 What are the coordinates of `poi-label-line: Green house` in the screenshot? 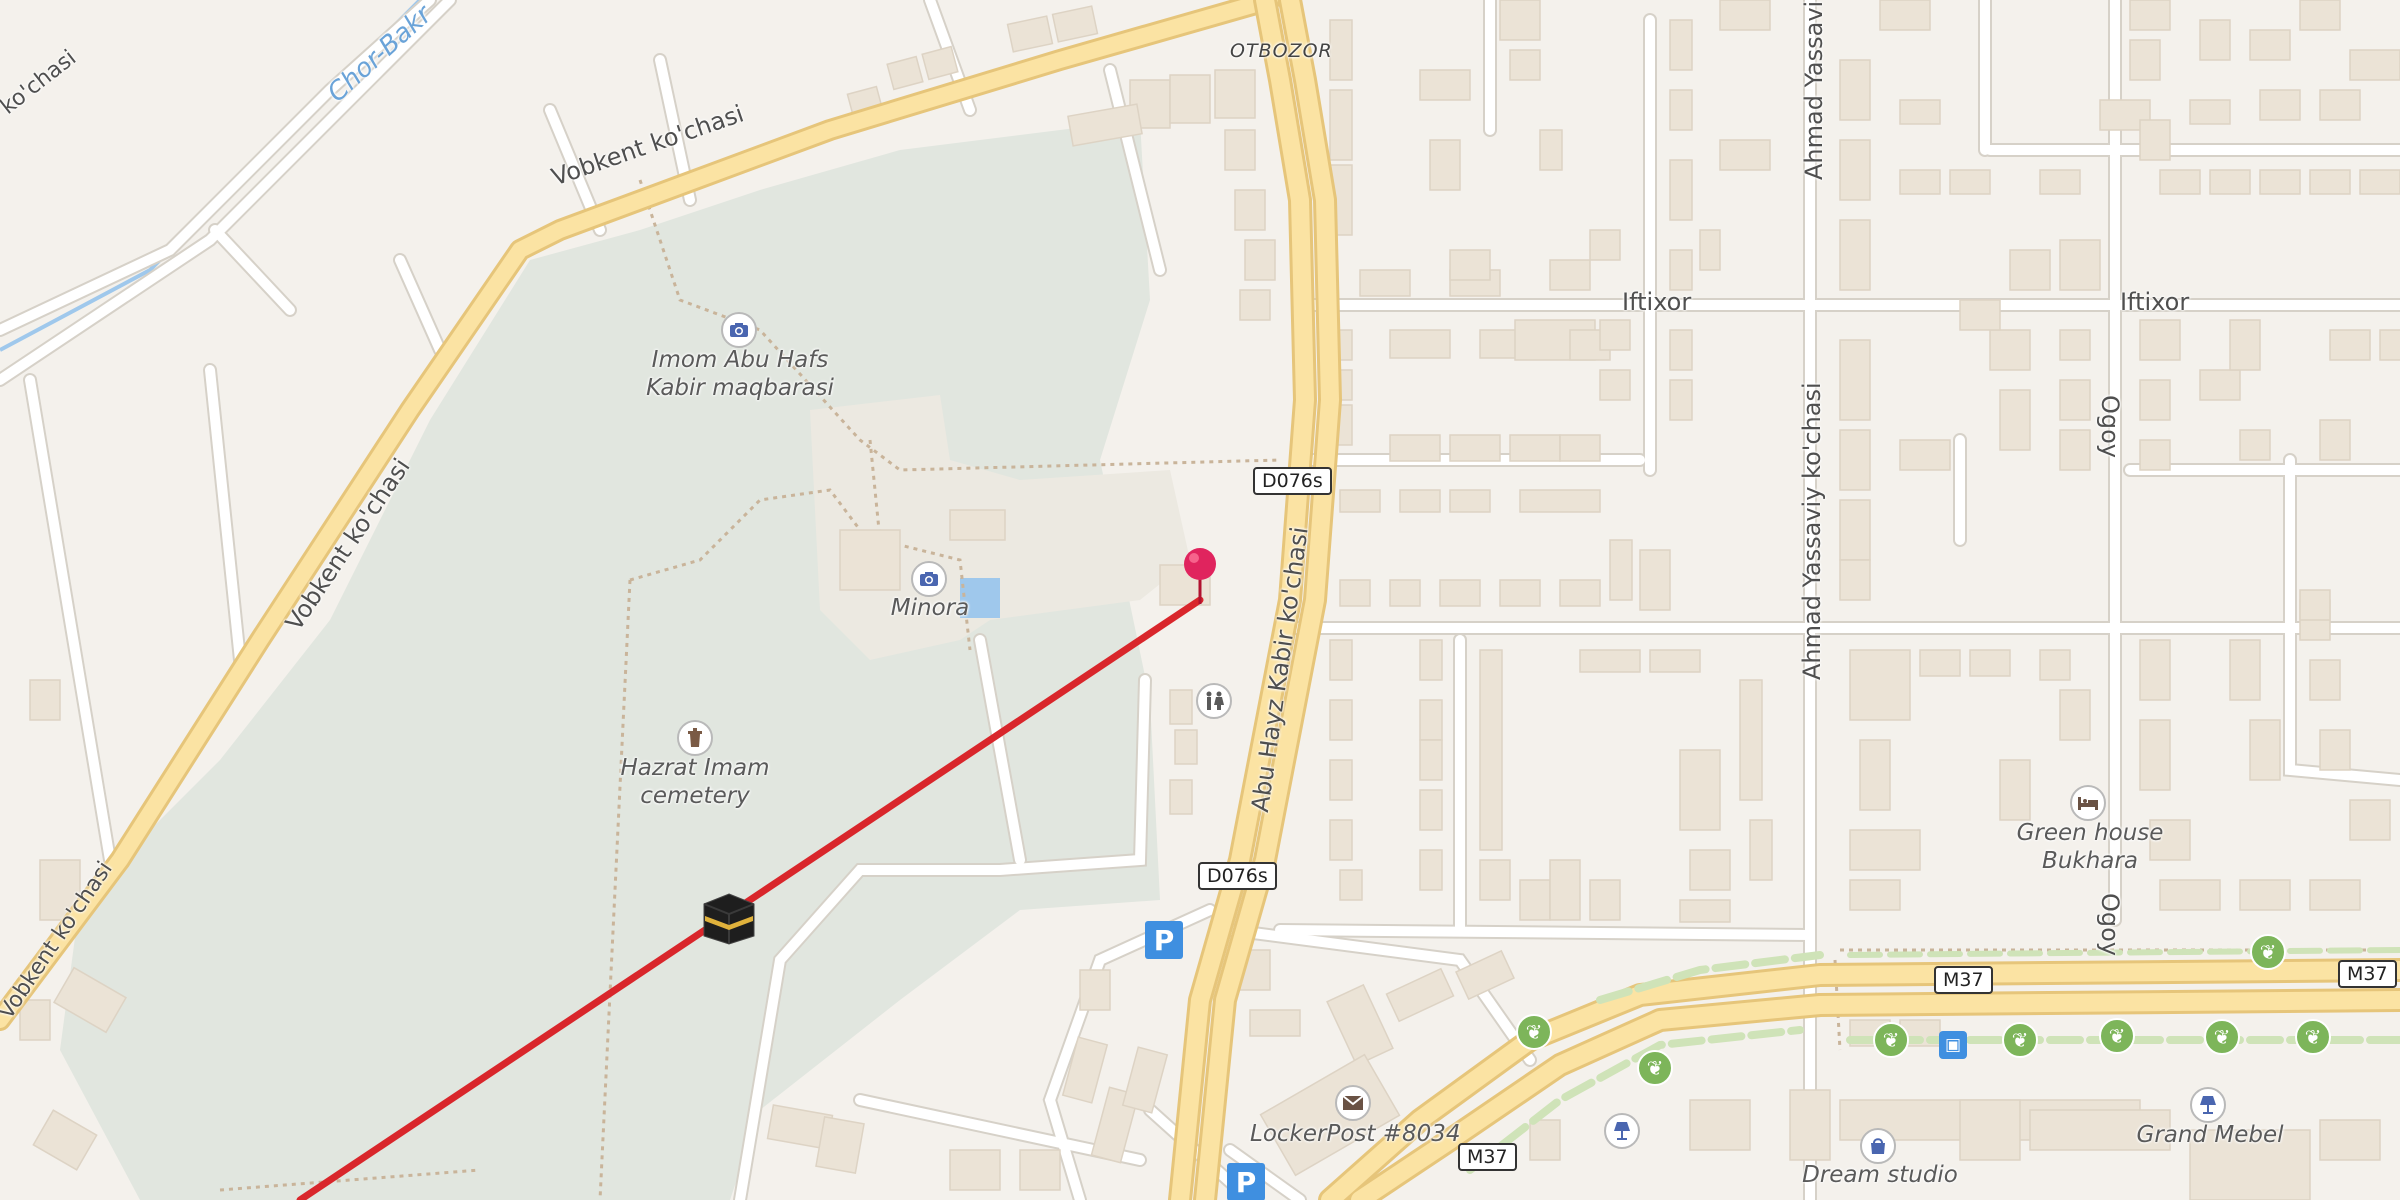 It's located at (2090, 833).